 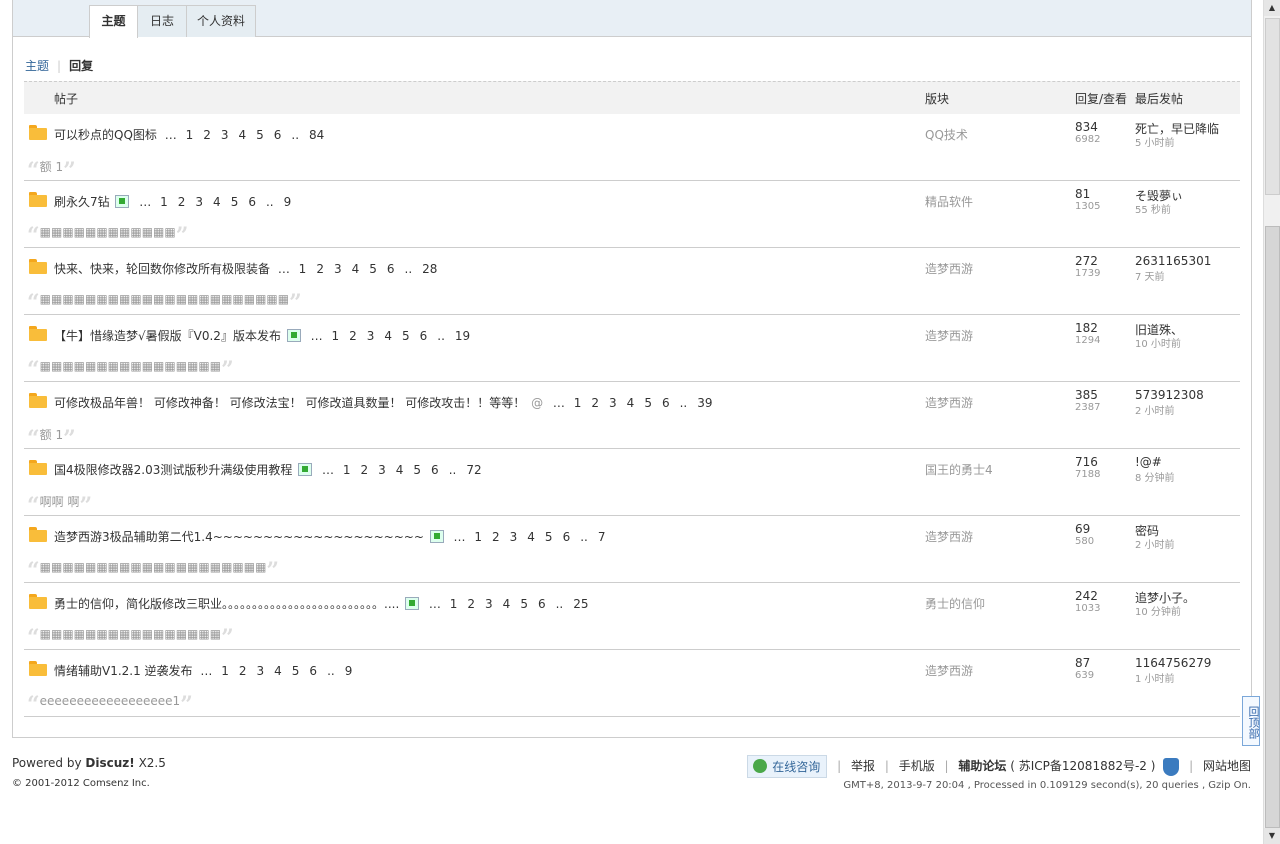 What do you see at coordinates (82, 202) in the screenshot?
I see `thread-title-link: 刷永久7钻` at bounding box center [82, 202].